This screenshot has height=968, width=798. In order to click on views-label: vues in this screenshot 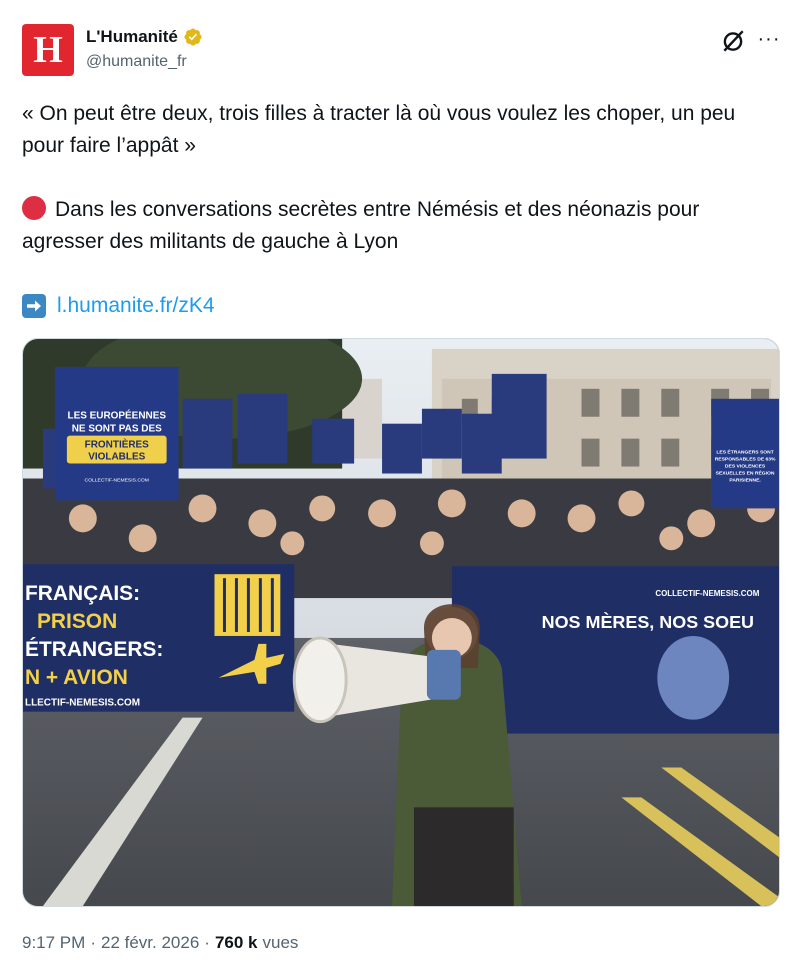, I will do `click(280, 942)`.